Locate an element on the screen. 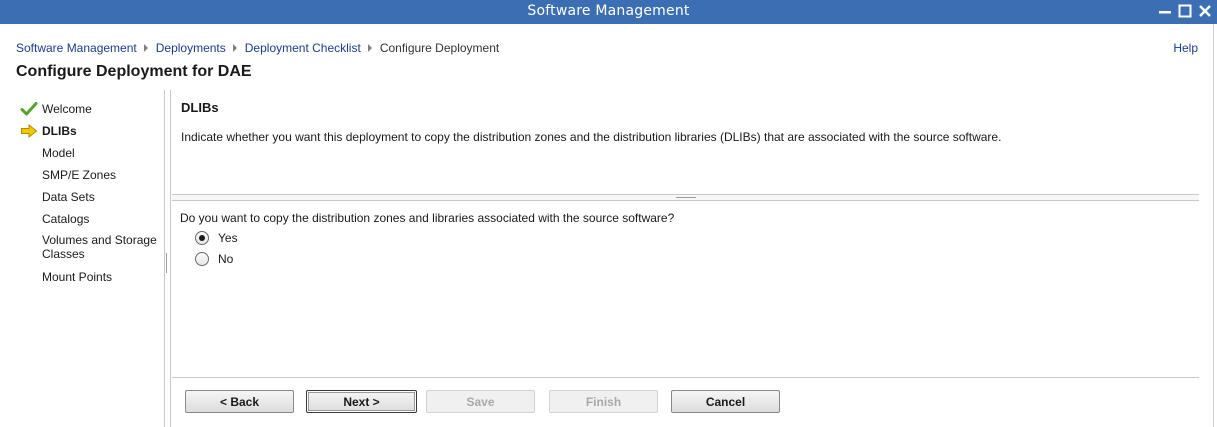  page-title: Configure Deployment for DAE is located at coordinates (134, 71).